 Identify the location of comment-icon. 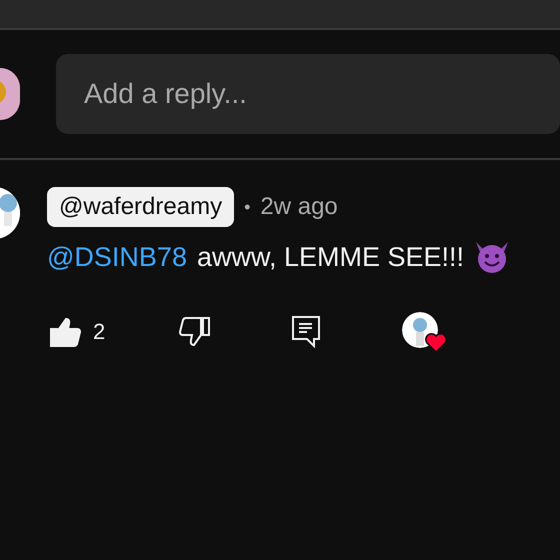
(306, 332).